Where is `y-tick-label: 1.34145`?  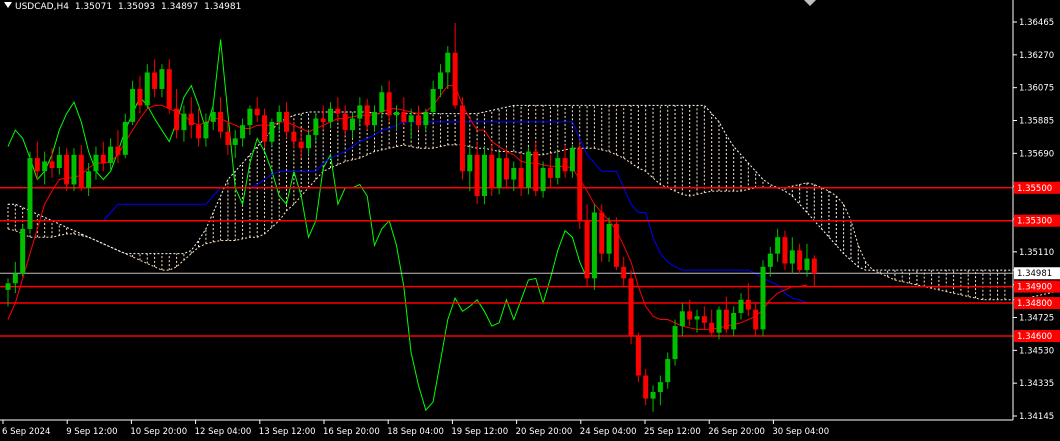
y-tick-label: 1.34145 is located at coordinates (1036, 417).